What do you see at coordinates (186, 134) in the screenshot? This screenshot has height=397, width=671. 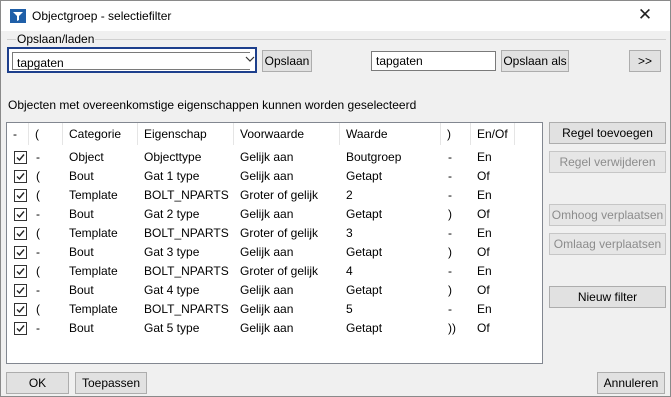 I see `header-eigenschap: Eigenschap` at bounding box center [186, 134].